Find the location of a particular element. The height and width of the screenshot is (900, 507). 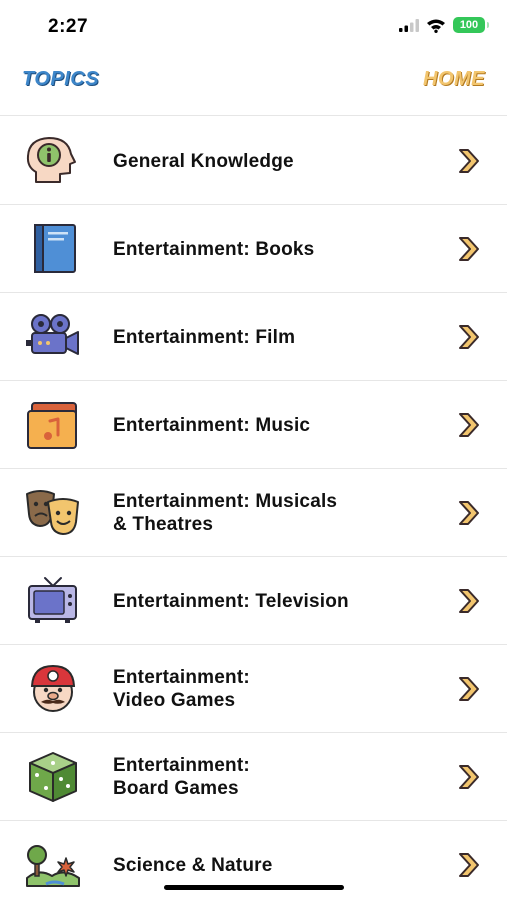

topic-label: Entertainment: Books is located at coordinates (214, 249).